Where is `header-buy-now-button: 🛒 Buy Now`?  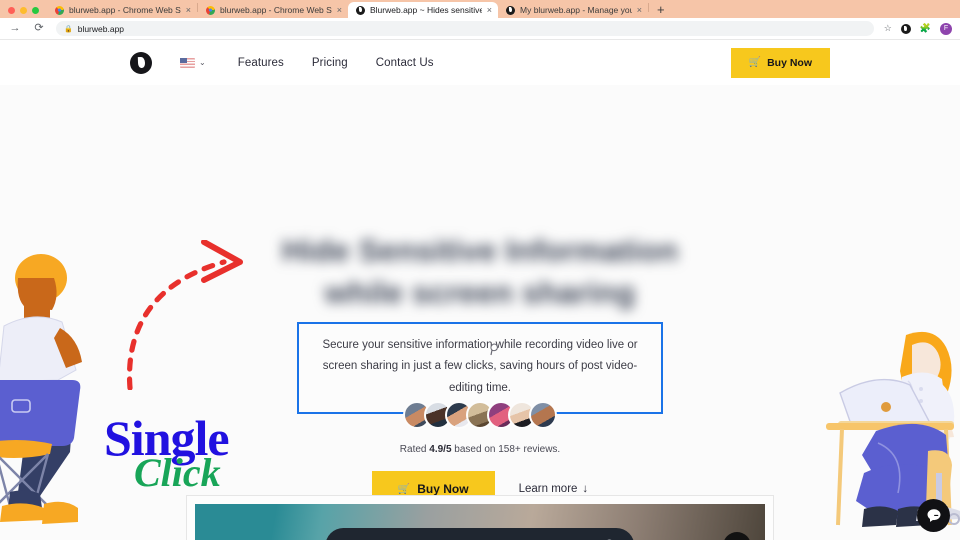 header-buy-now-button: 🛒 Buy Now is located at coordinates (780, 62).